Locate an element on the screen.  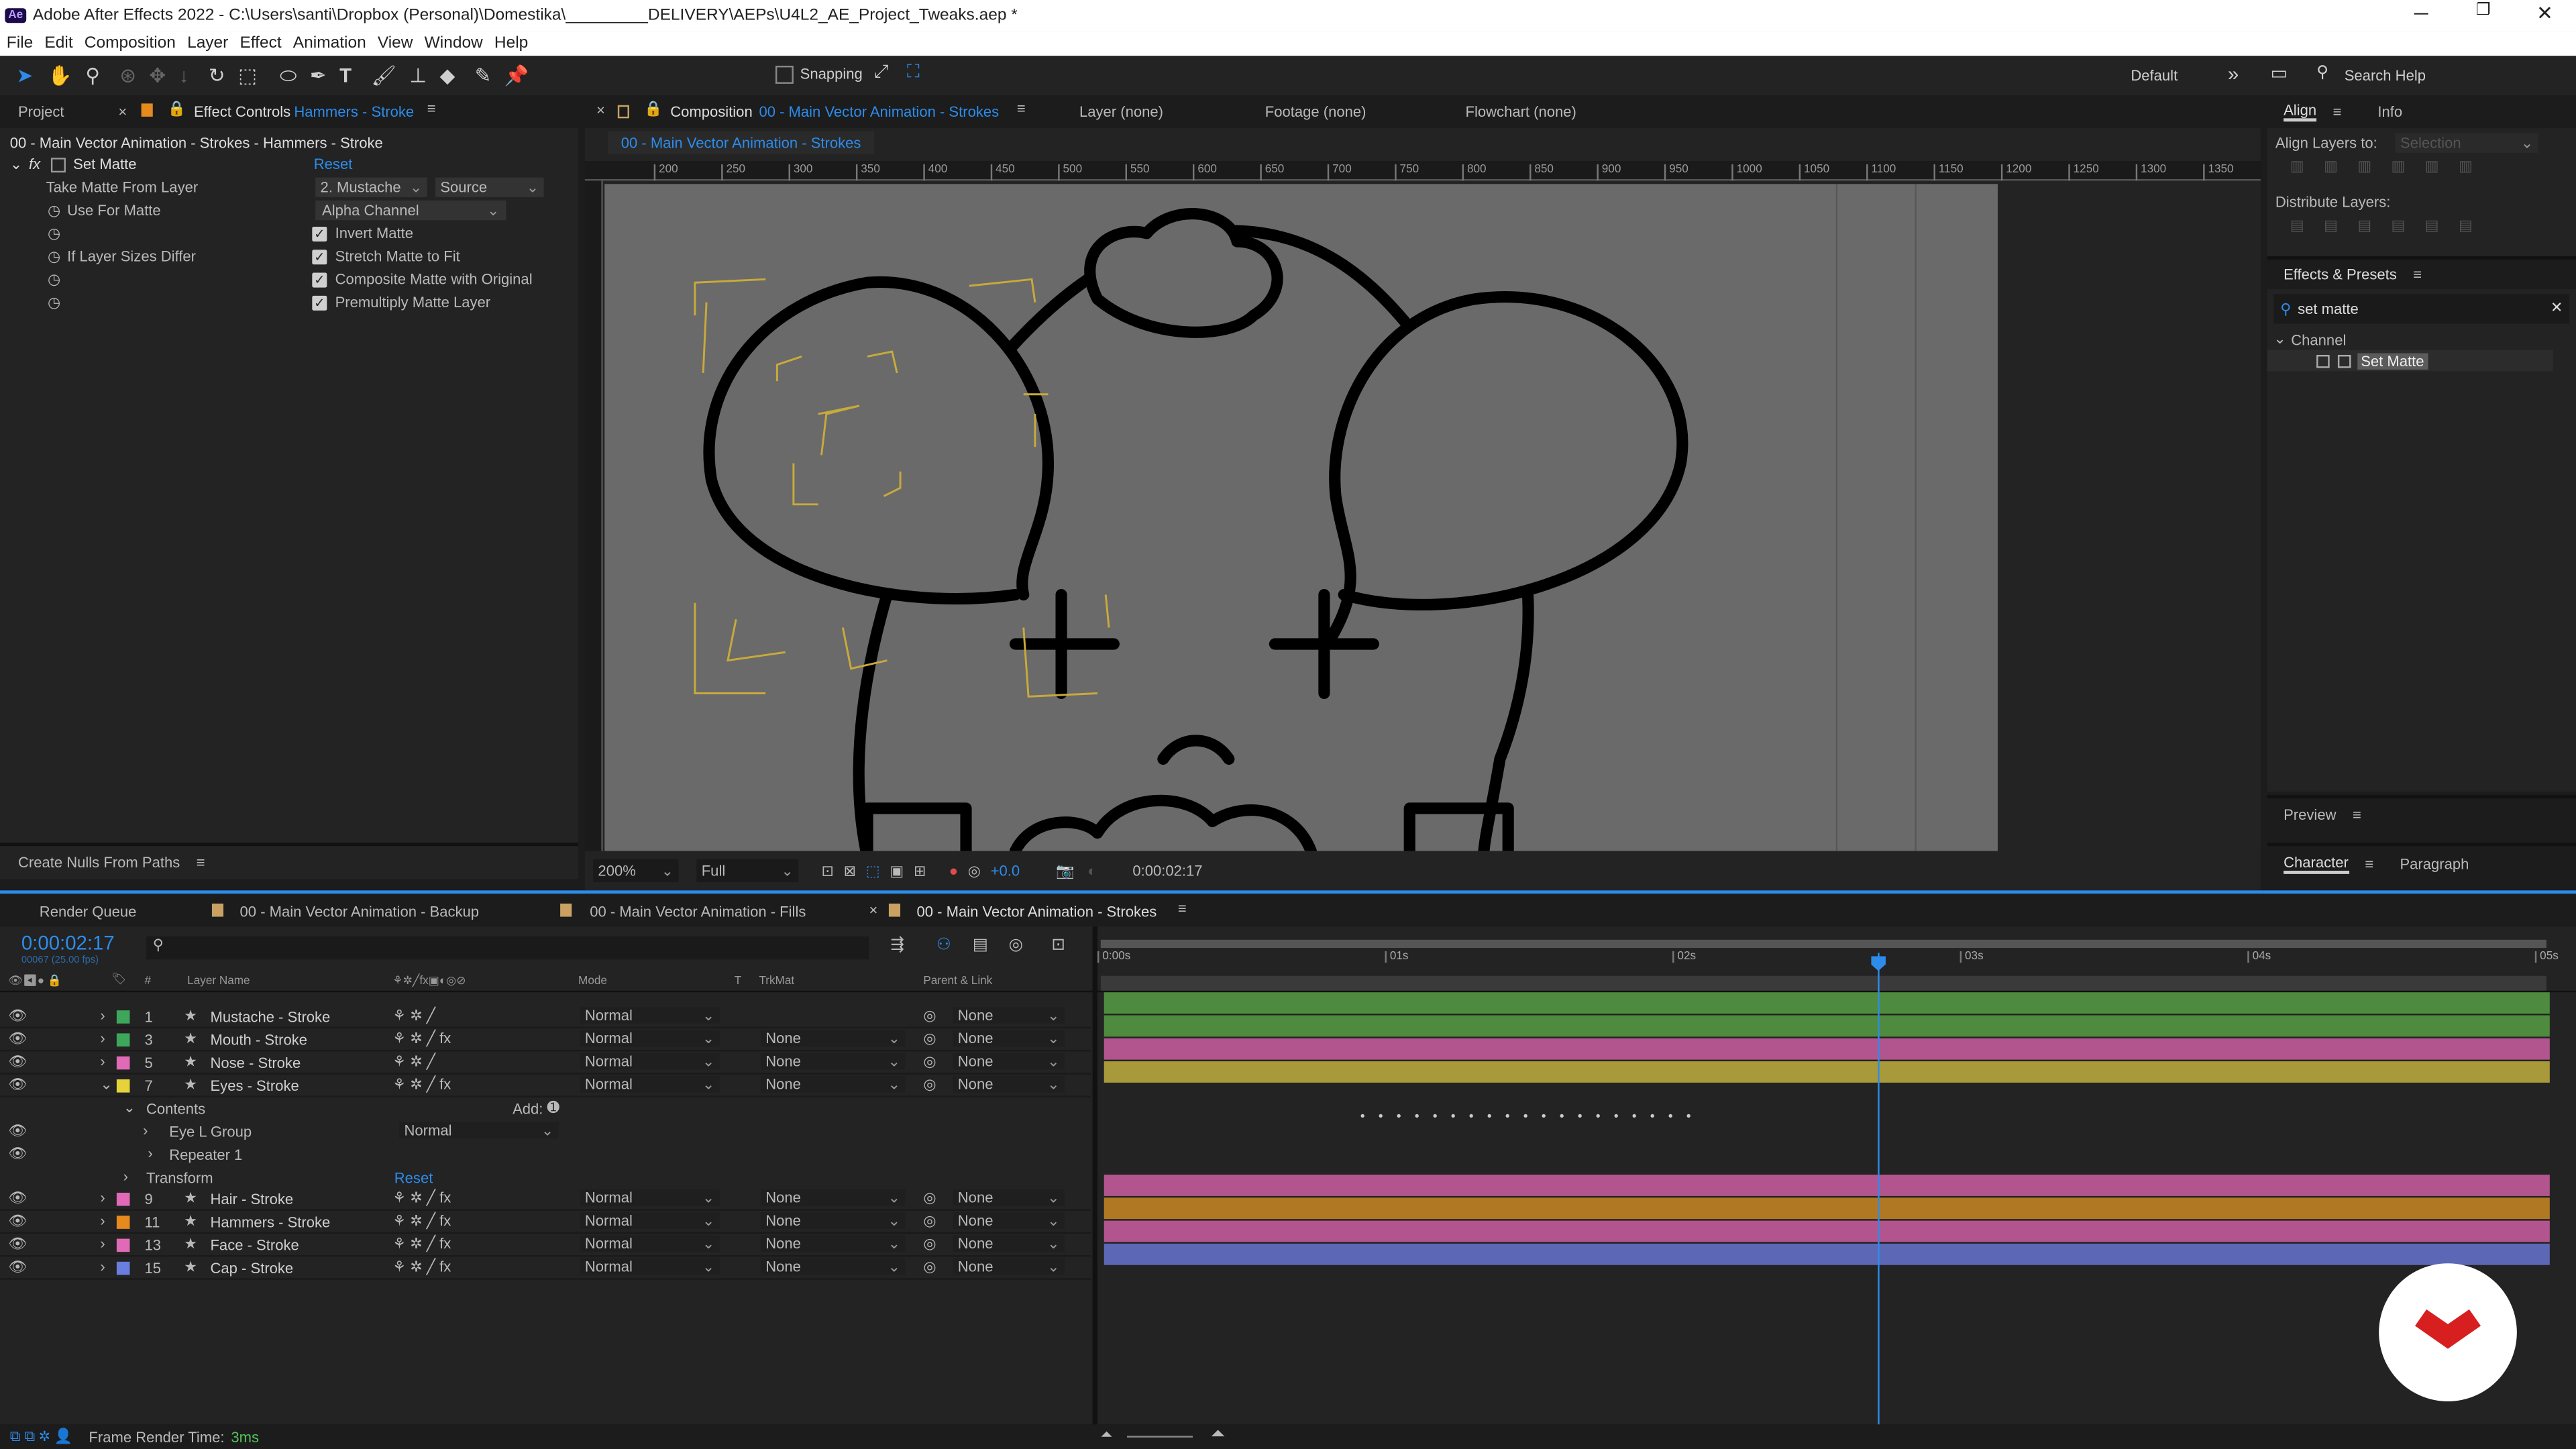
menu-effect: Effect is located at coordinates (260, 43).